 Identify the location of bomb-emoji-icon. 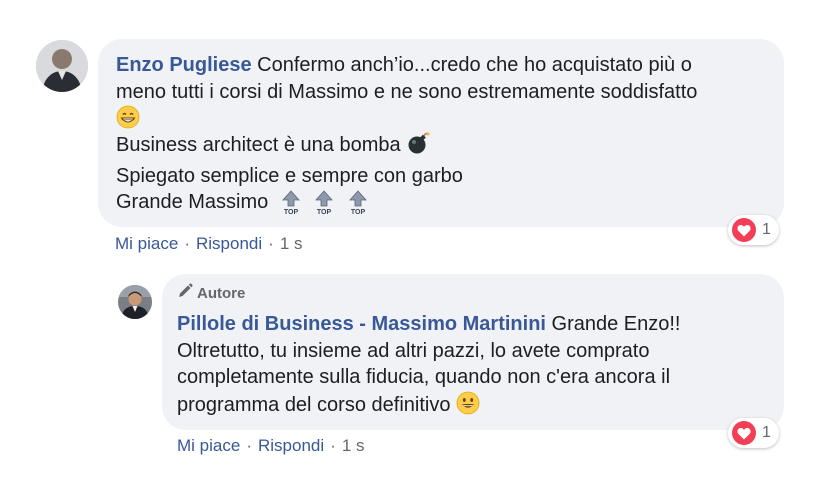
(418, 147).